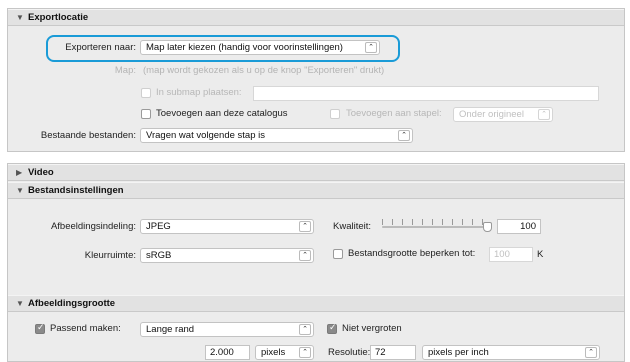 The width and height of the screenshot is (630, 362). What do you see at coordinates (519, 226) in the screenshot?
I see `quality-input: 100` at bounding box center [519, 226].